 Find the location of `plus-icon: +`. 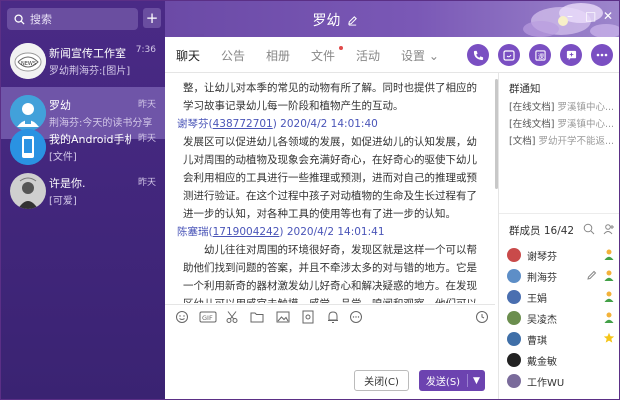

plus-icon: + is located at coordinates (152, 17).